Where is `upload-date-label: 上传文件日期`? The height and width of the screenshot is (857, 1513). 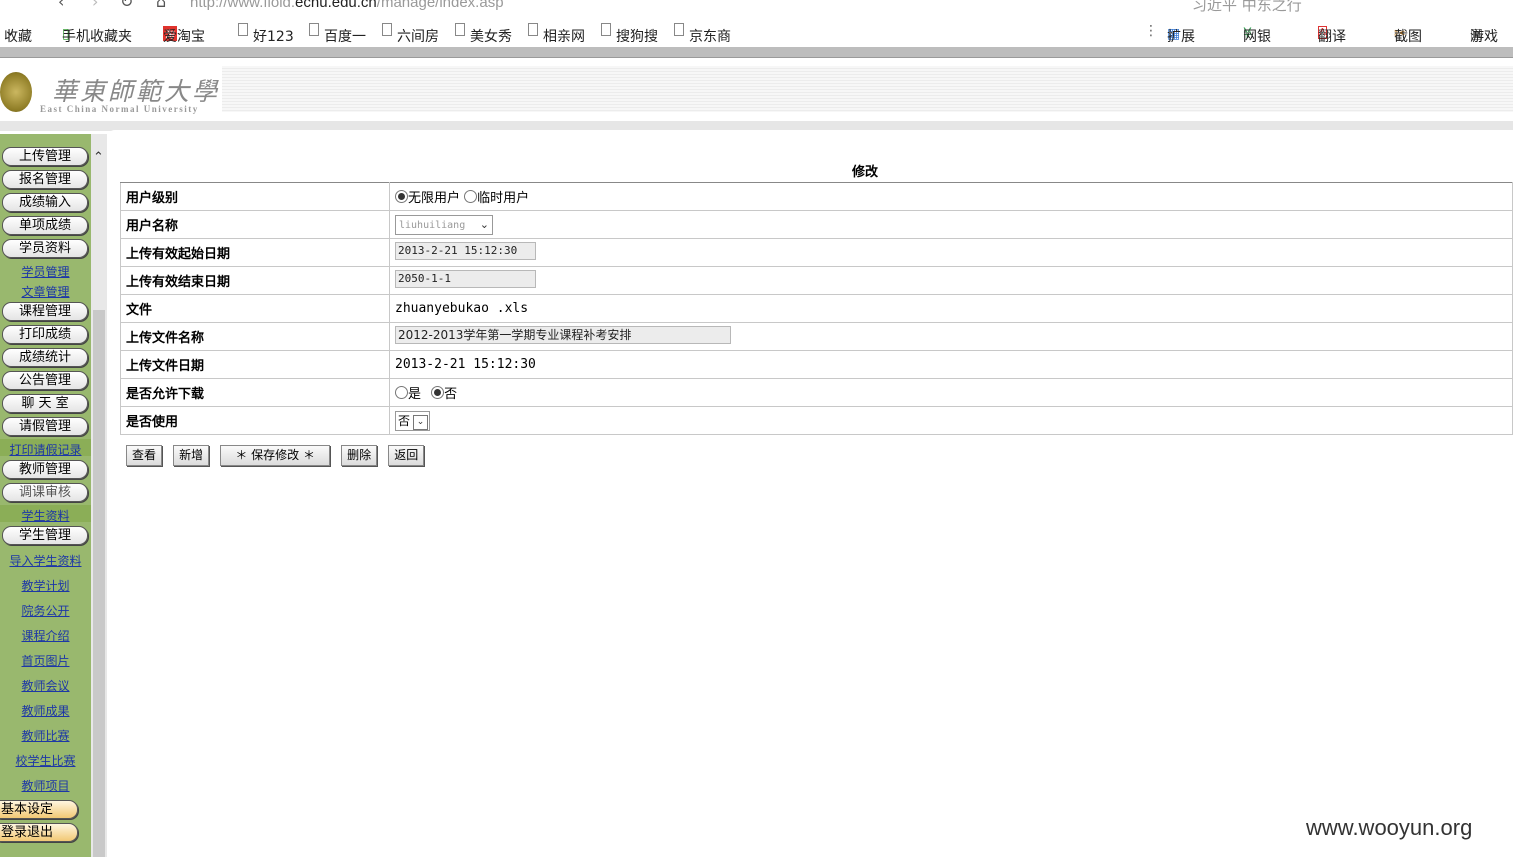 upload-date-label: 上传文件日期 is located at coordinates (255, 364).